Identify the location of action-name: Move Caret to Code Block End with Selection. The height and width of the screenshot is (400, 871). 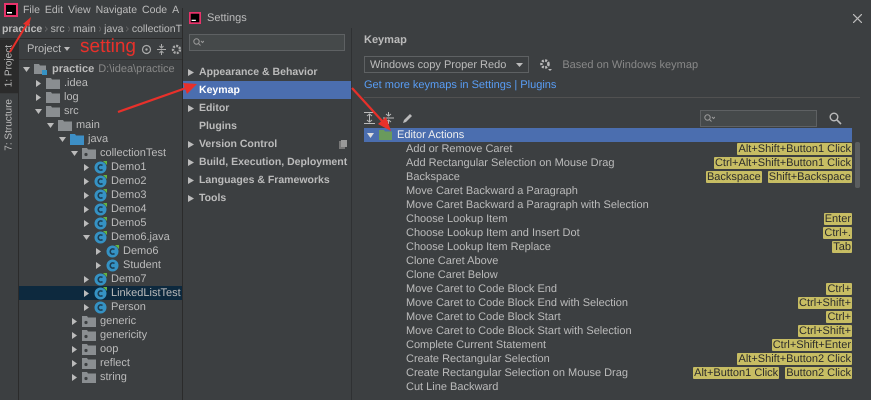
(517, 303).